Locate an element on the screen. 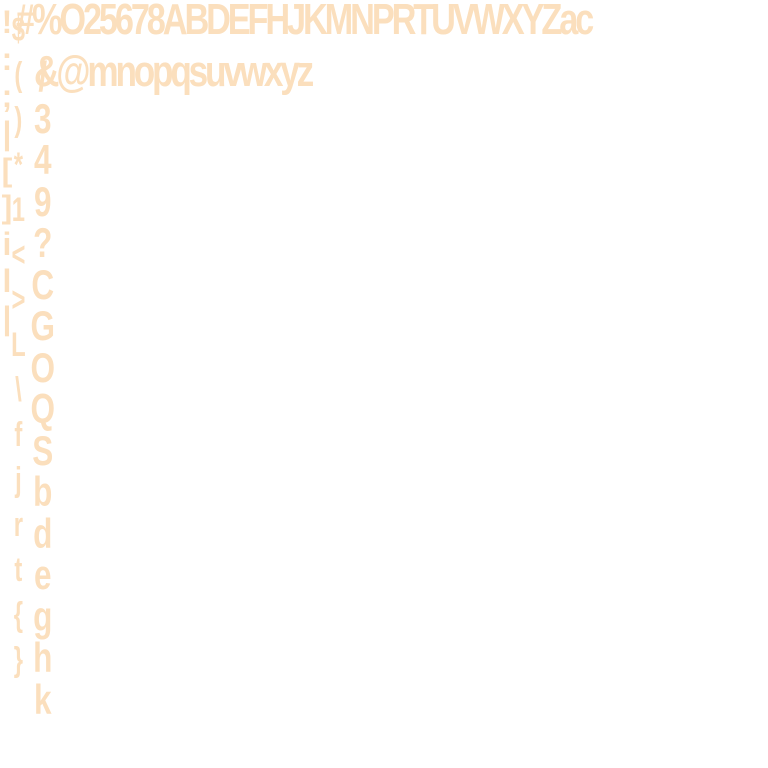 Image resolution: width=768 pixels, height=768 pixels. glyph: G is located at coordinates (42, 325).